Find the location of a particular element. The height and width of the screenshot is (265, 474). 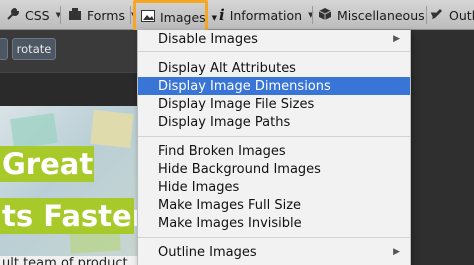

menu-item-label: Hide Images is located at coordinates (199, 187).